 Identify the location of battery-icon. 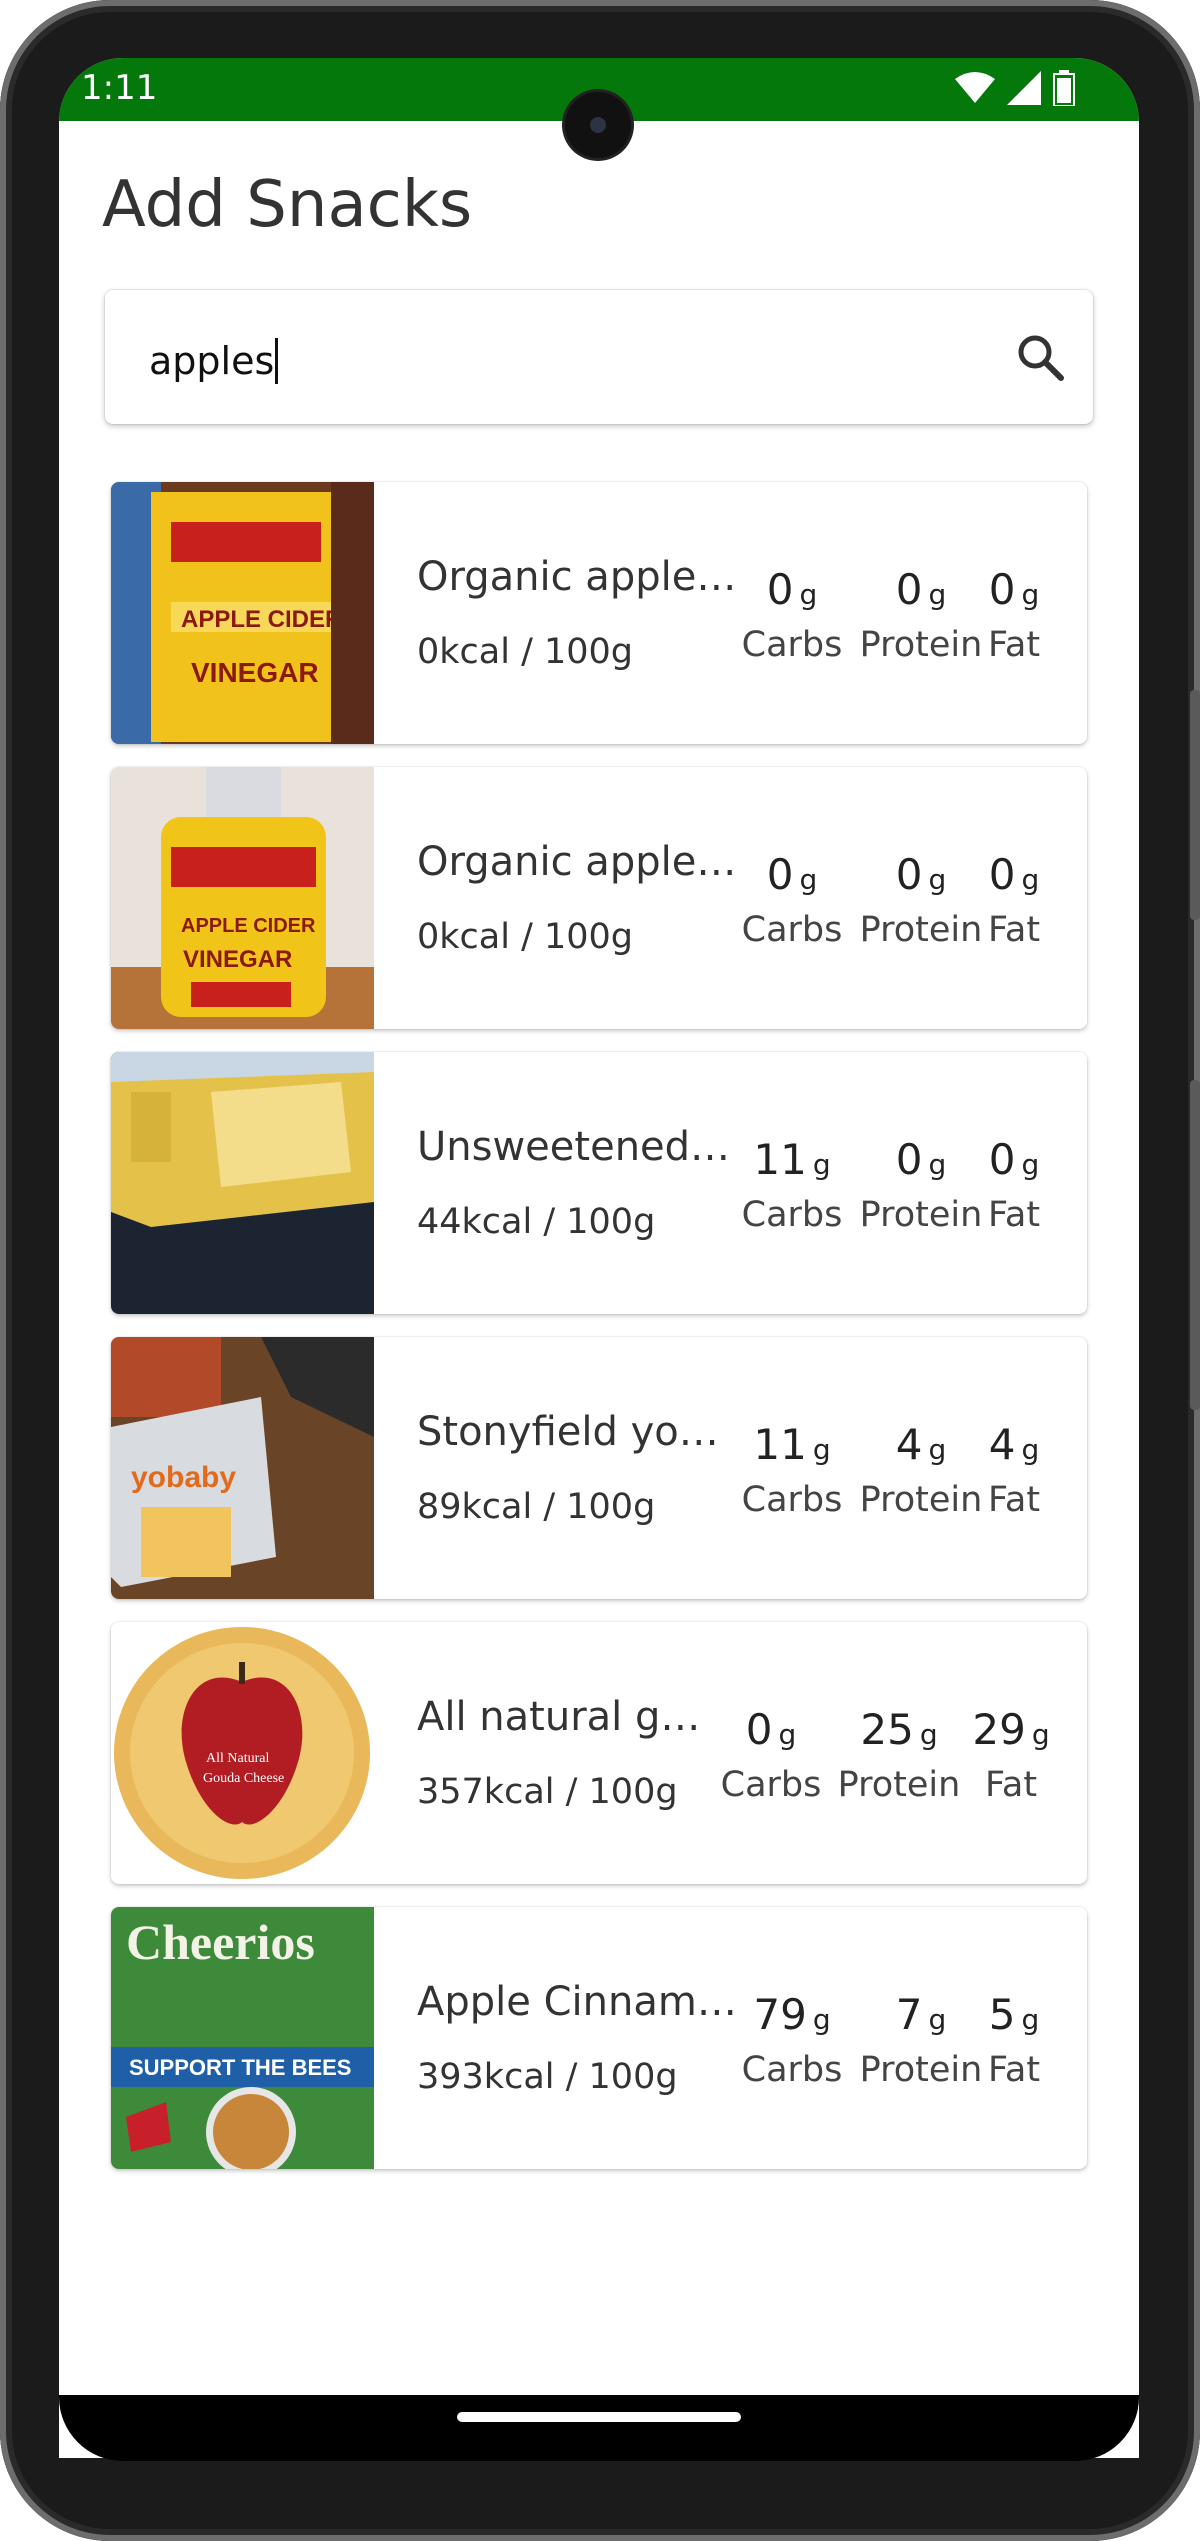
(1064, 88).